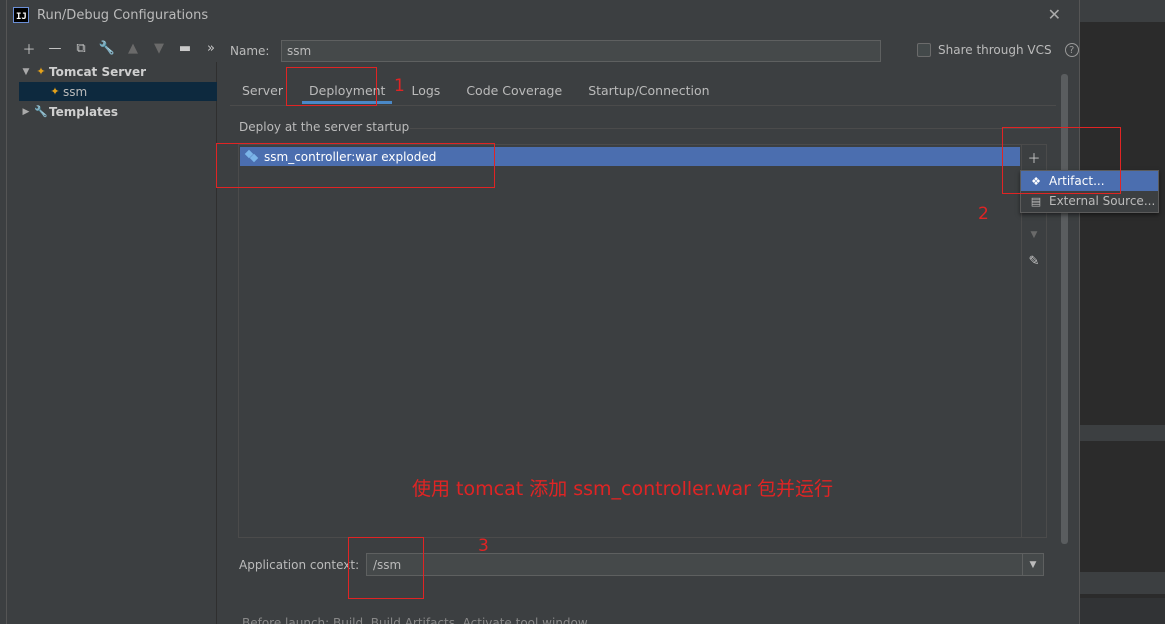  Describe the element at coordinates (1071, 50) in the screenshot. I see `help-icon: ?` at that location.